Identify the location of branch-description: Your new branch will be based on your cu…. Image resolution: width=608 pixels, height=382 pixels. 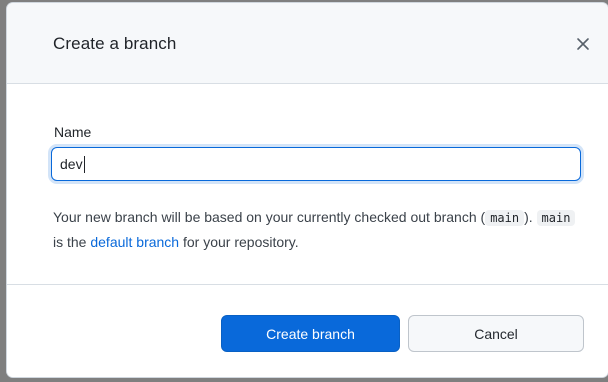
(318, 229).